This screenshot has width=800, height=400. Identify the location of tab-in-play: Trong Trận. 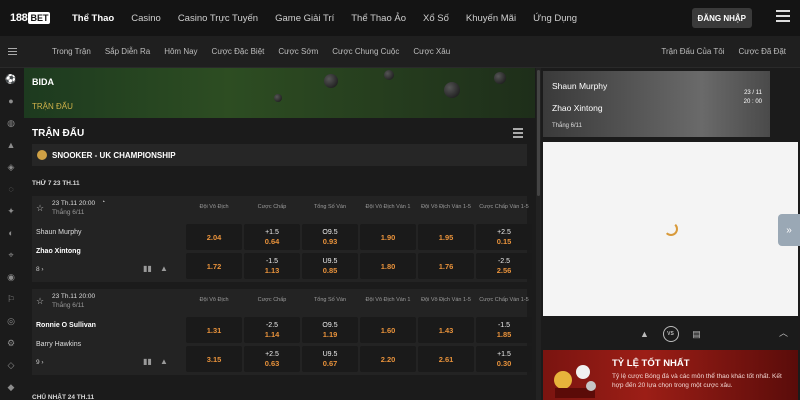
(71, 51).